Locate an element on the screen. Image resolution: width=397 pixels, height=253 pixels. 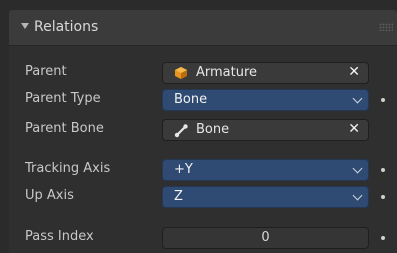
tracking-axis-value: +Y is located at coordinates (183, 169).